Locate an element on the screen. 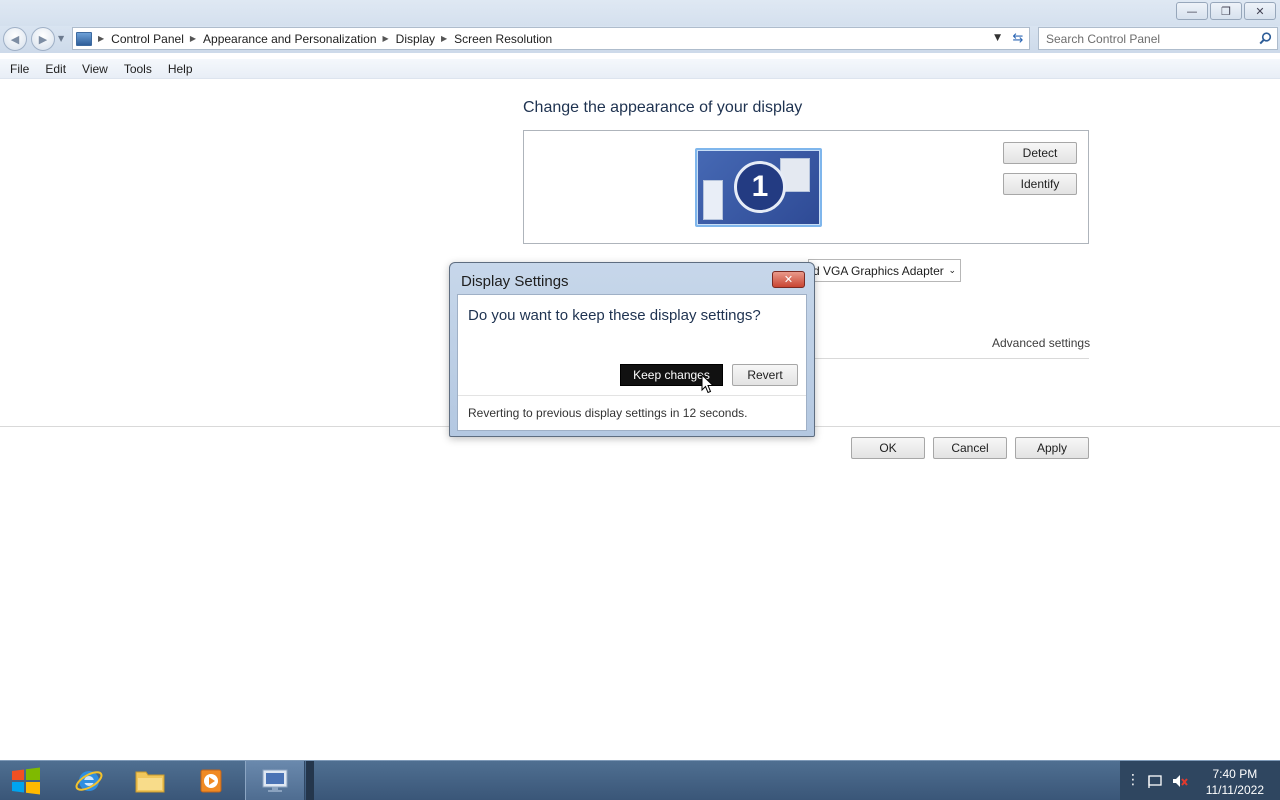  taskbar-internet-explorer is located at coordinates (89, 780).